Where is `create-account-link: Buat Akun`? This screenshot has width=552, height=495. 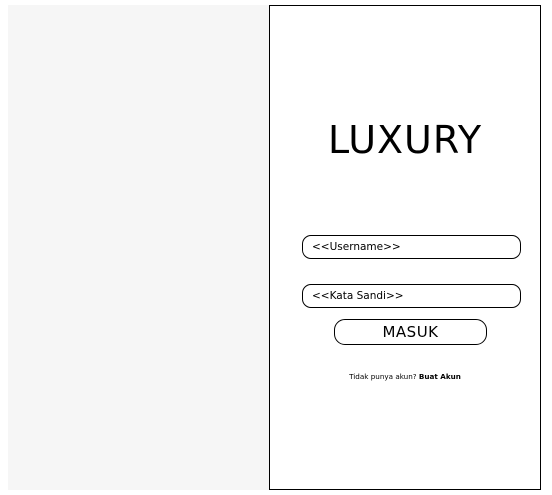 create-account-link: Buat Akun is located at coordinates (440, 376).